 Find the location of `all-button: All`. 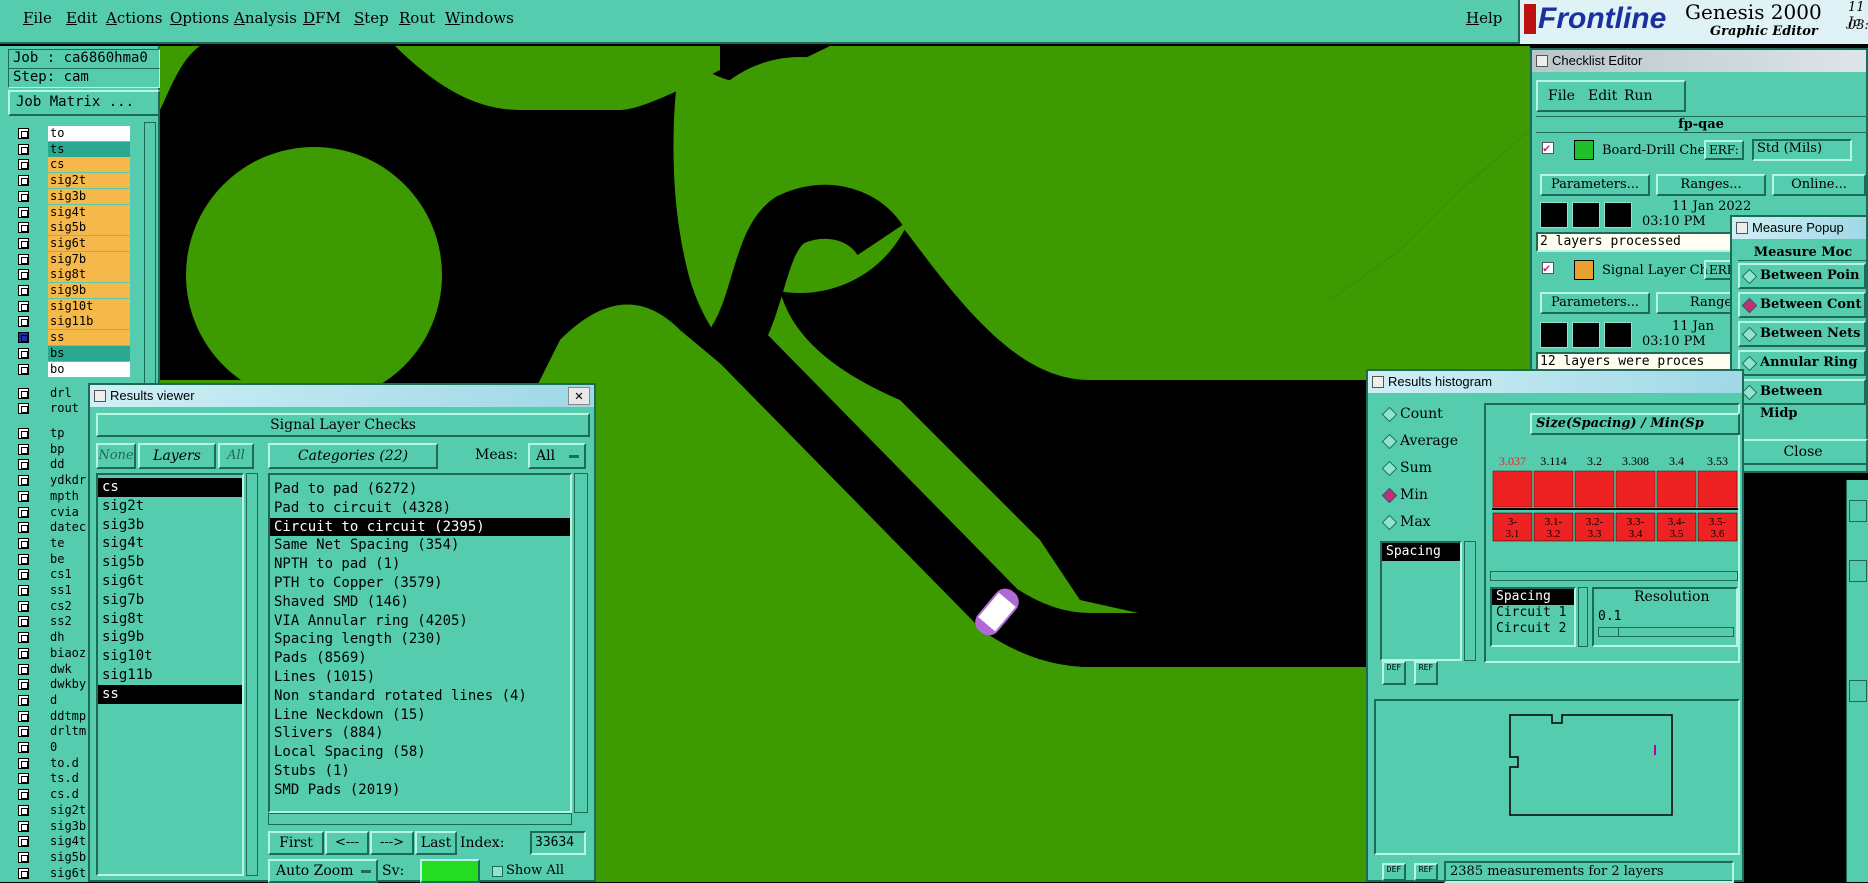

all-button: All is located at coordinates (236, 456).